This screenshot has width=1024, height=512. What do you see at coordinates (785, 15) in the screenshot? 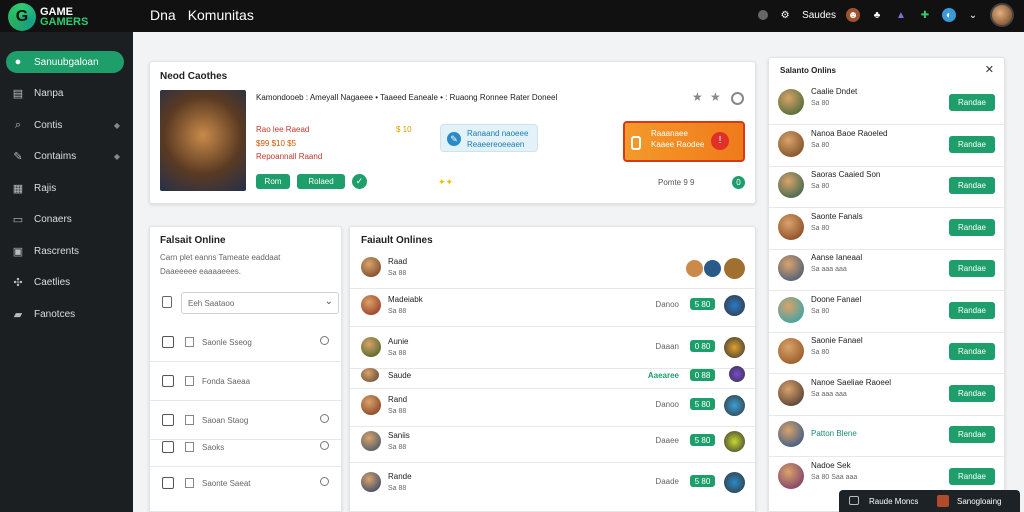
I see `gear-icon: ⚙` at bounding box center [785, 15].